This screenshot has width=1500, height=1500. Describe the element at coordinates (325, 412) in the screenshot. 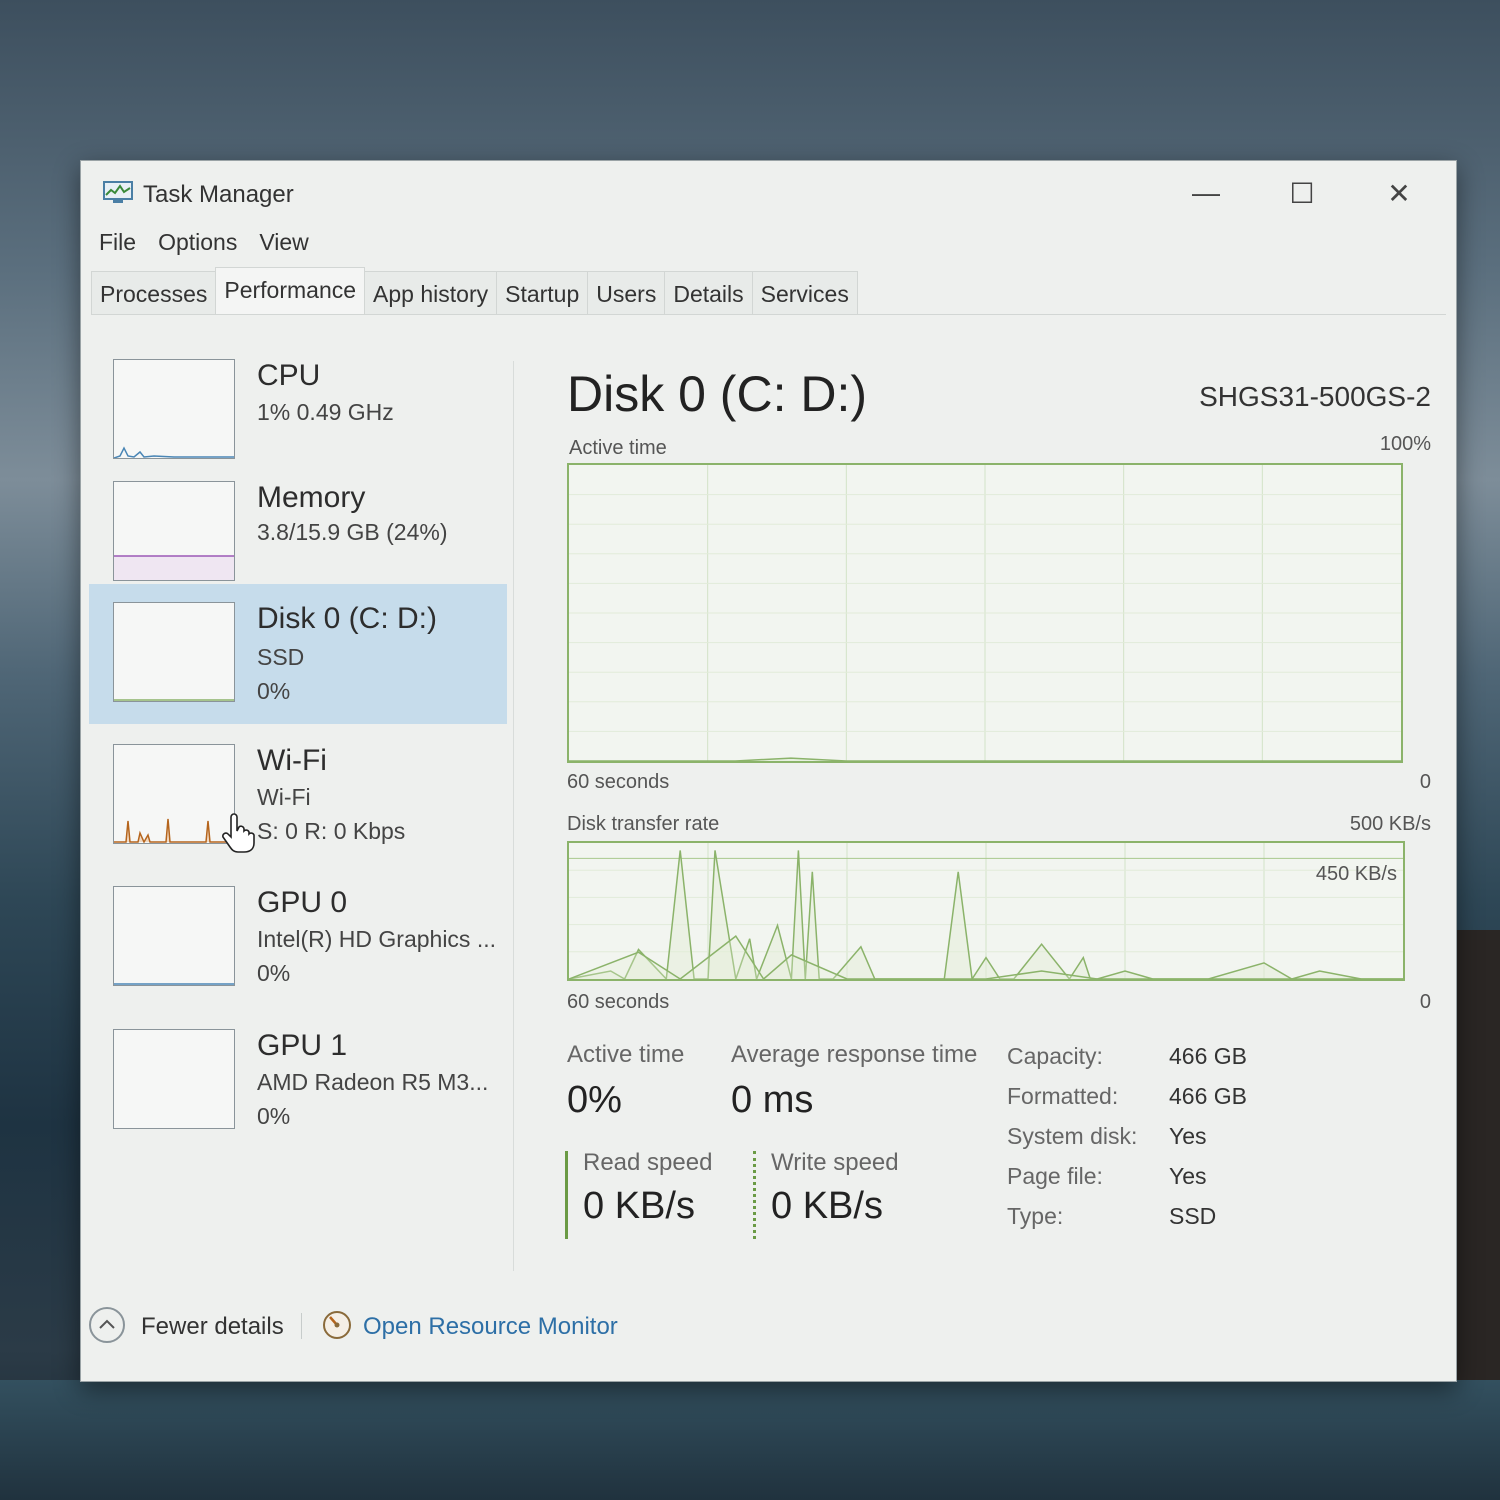

I see `sidebar-item-detail: 1% 0.49 GHz` at that location.